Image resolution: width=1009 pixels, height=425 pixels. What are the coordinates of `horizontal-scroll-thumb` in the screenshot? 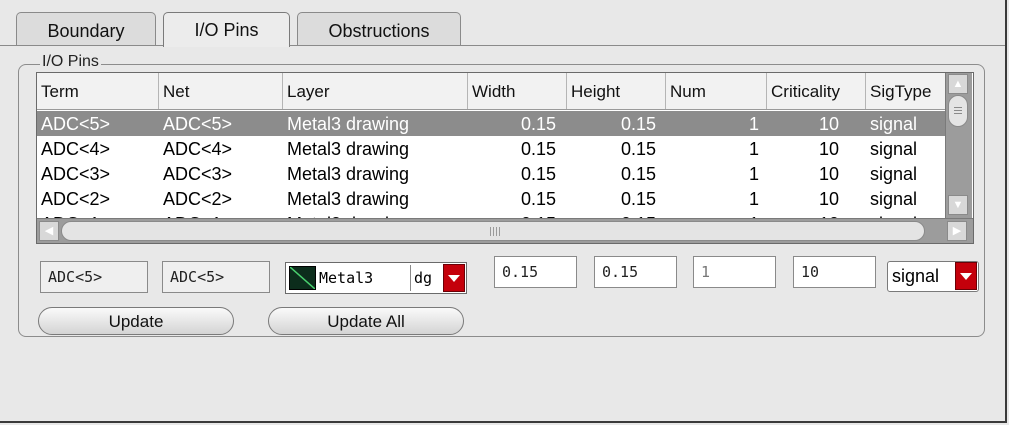 It's located at (493, 231).